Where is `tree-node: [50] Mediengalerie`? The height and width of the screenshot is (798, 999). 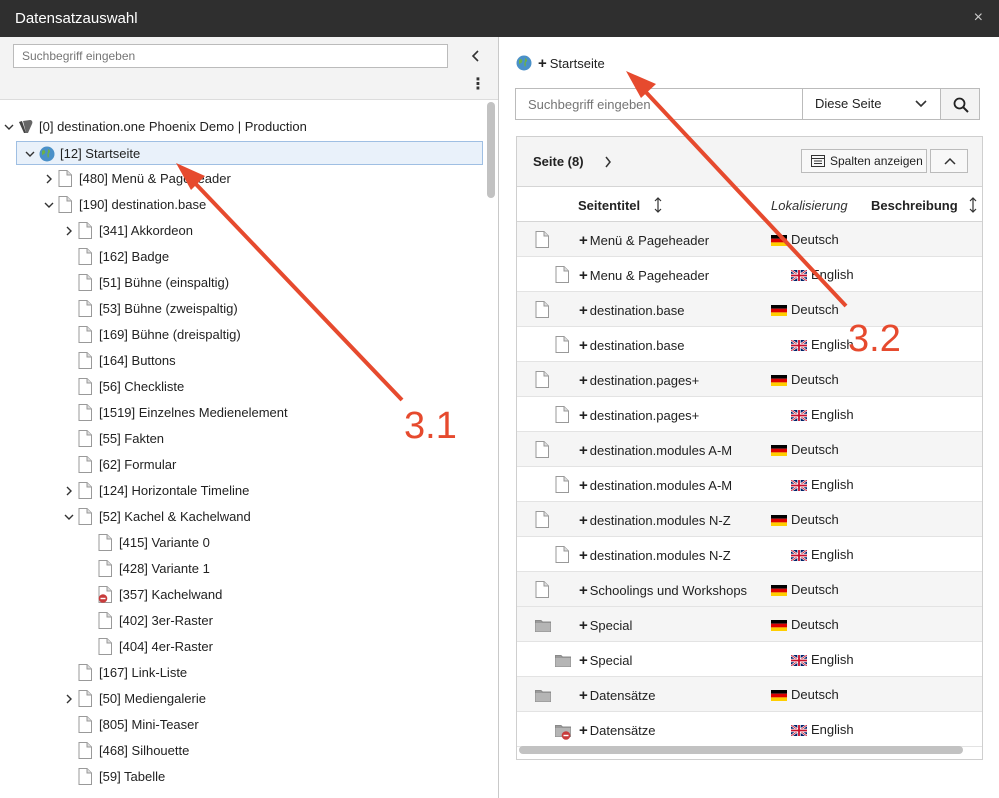 tree-node: [50] Mediengalerie is located at coordinates (242, 699).